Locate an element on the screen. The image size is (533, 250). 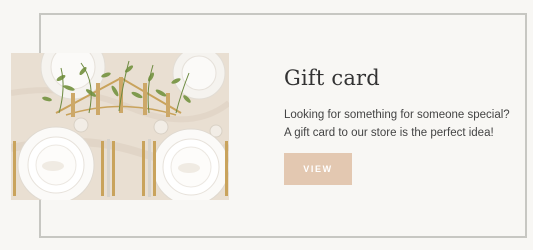
gift-card-title: Gift card is located at coordinates (332, 78).